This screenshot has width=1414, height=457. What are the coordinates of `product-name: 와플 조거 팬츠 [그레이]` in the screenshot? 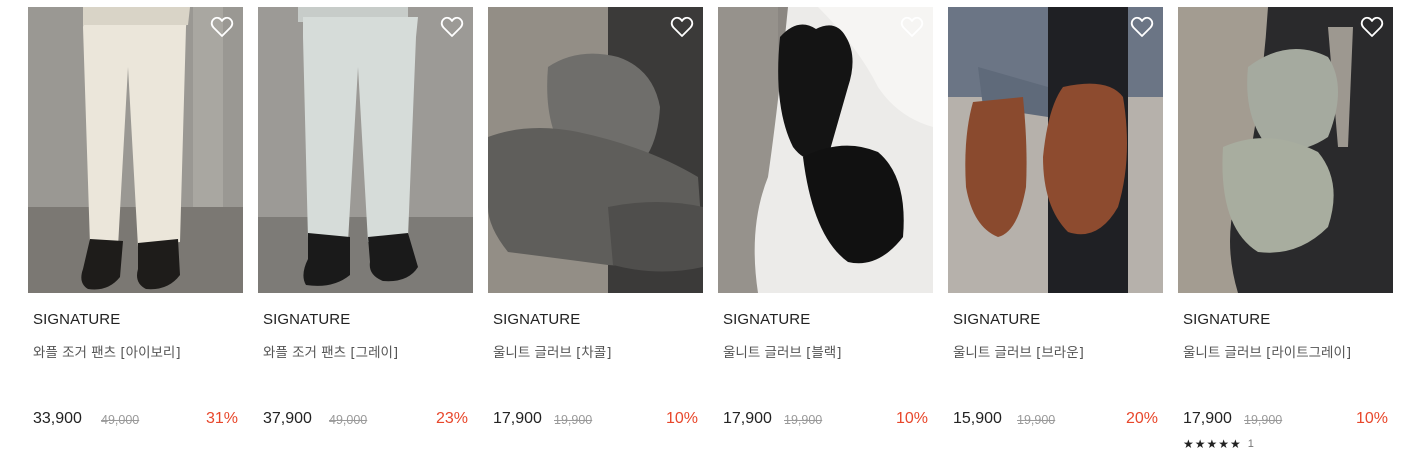 It's located at (330, 351).